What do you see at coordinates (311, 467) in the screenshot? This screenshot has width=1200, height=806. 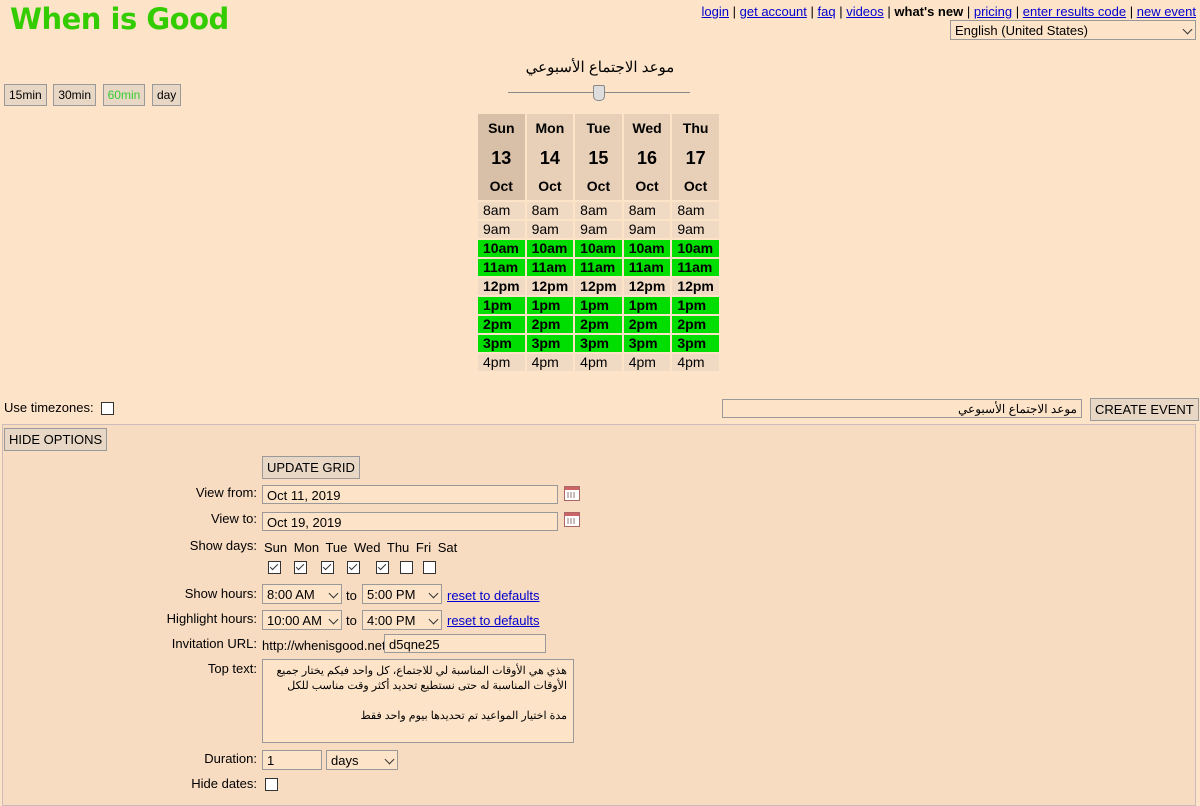 I see `update-grid-button: UPDATE GRID` at bounding box center [311, 467].